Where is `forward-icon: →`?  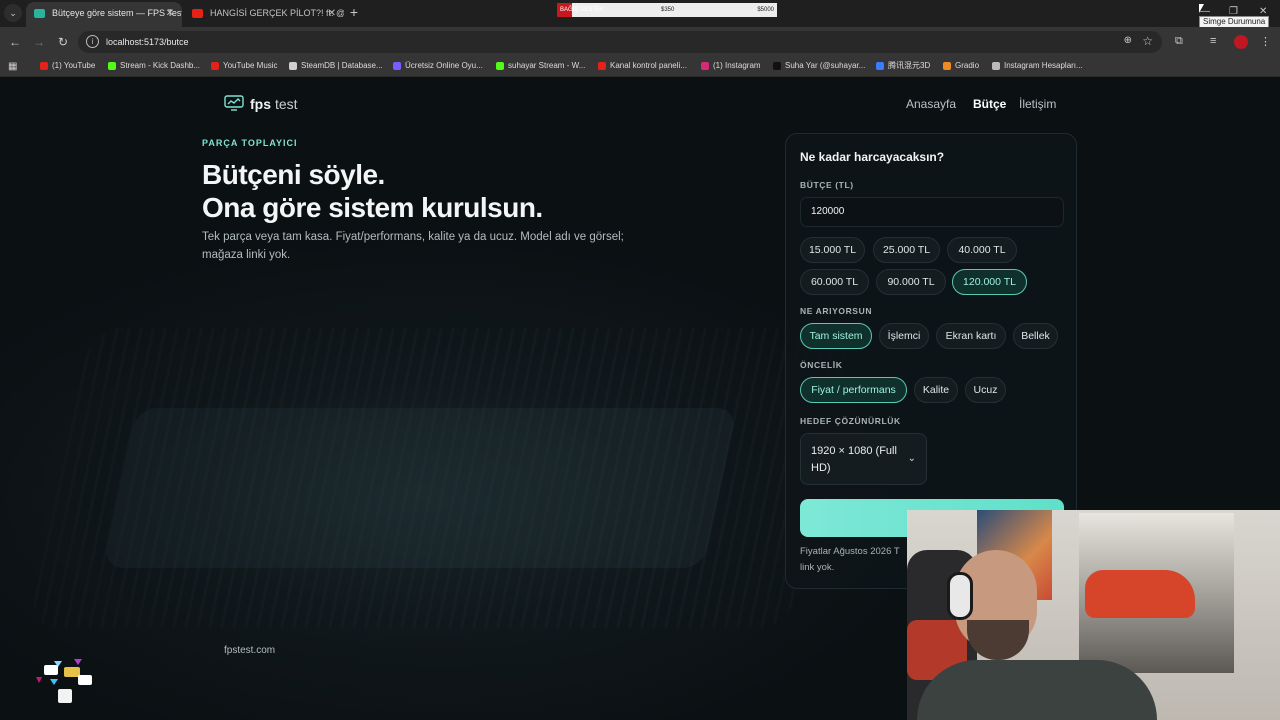 forward-icon: → is located at coordinates (39, 42).